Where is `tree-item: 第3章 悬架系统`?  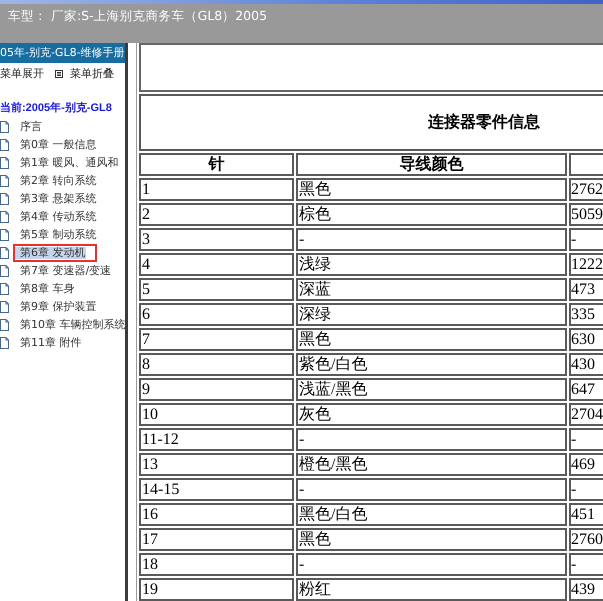 tree-item: 第3章 悬架系统 is located at coordinates (60, 199).